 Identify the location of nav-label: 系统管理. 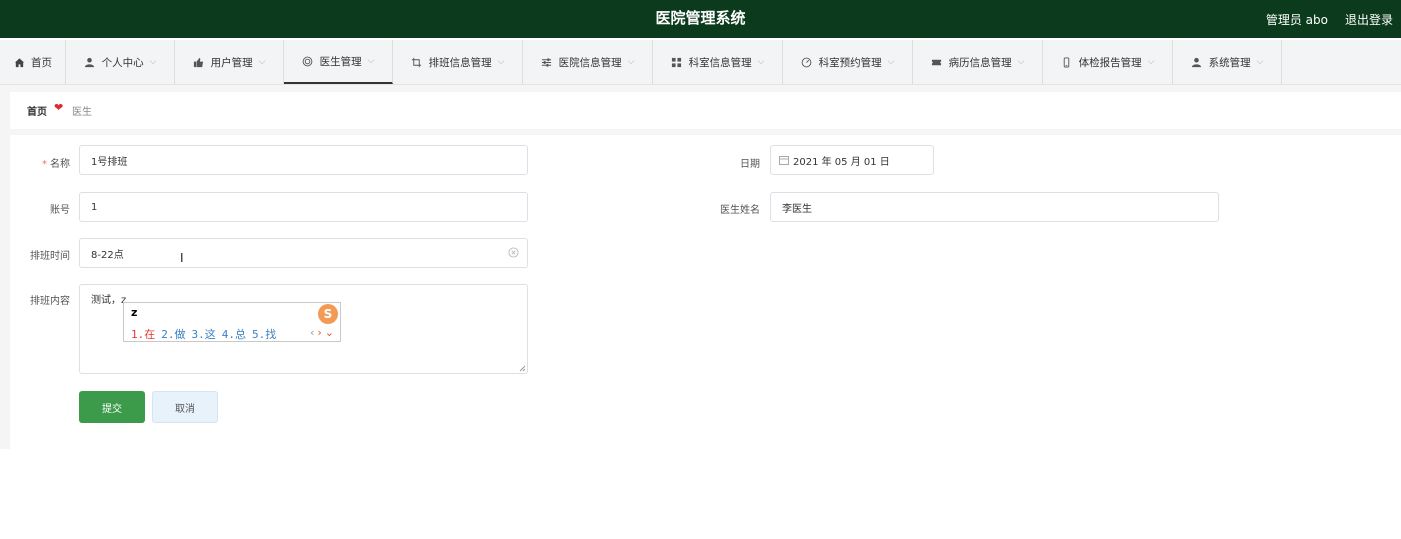
(1229, 62).